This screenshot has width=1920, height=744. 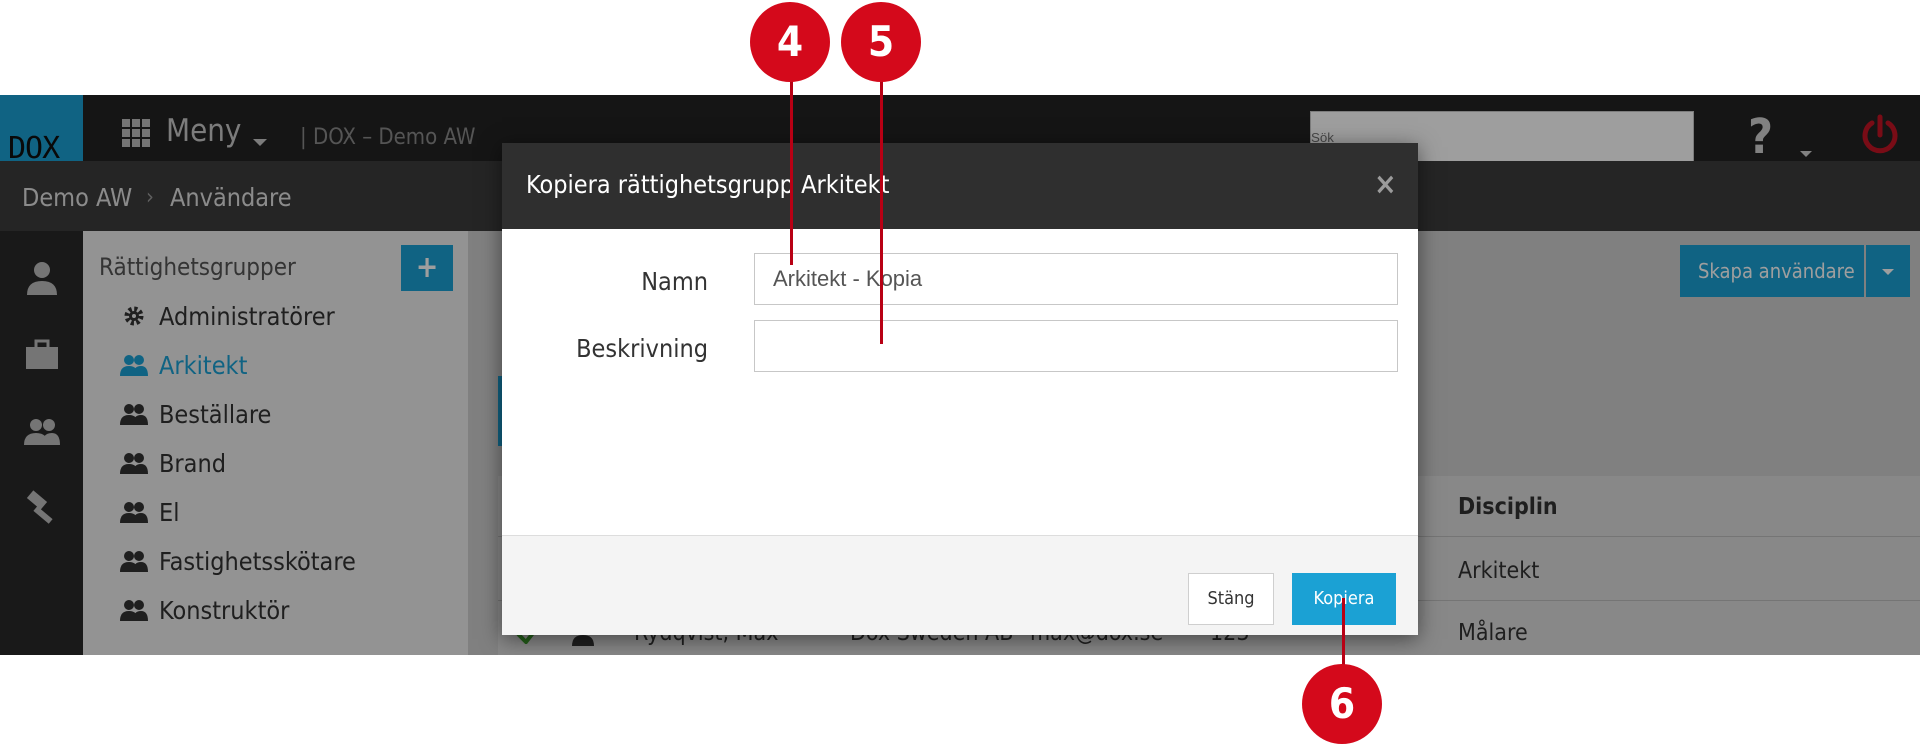 I want to click on dialog-footer, so click(x=960, y=585).